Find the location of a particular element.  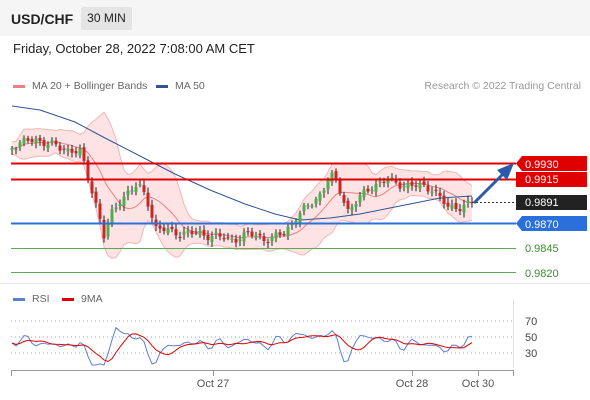

x-label-oct30: Oct 30 is located at coordinates (478, 384).